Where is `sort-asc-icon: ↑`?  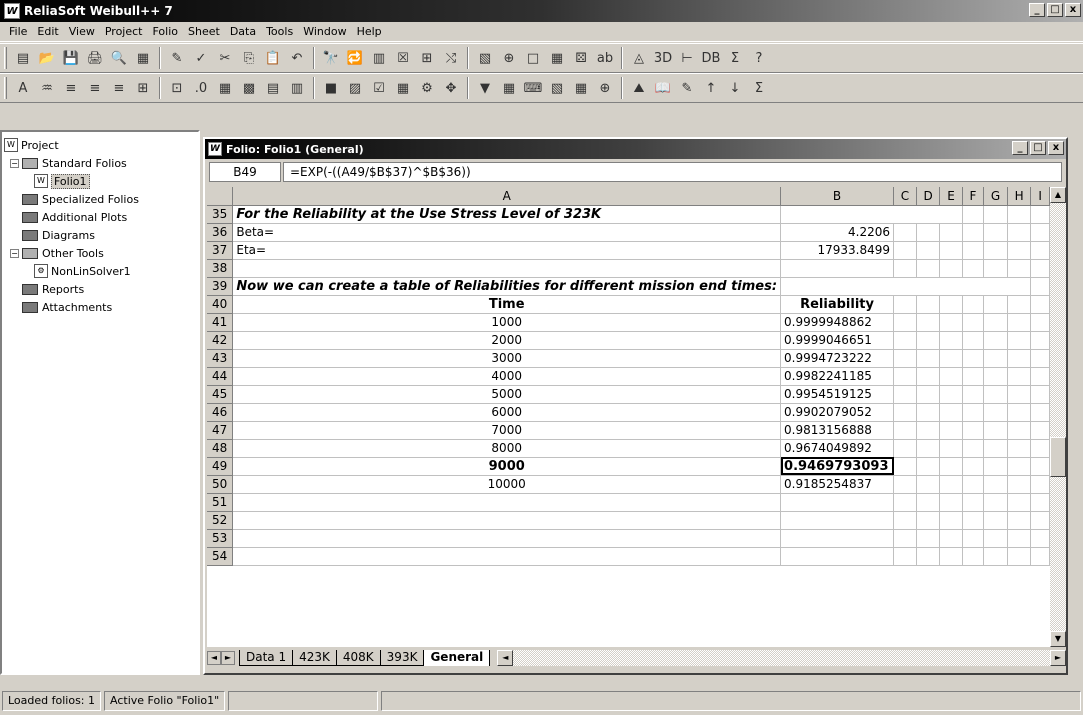
sort-asc-icon: ↑ is located at coordinates (711, 88).